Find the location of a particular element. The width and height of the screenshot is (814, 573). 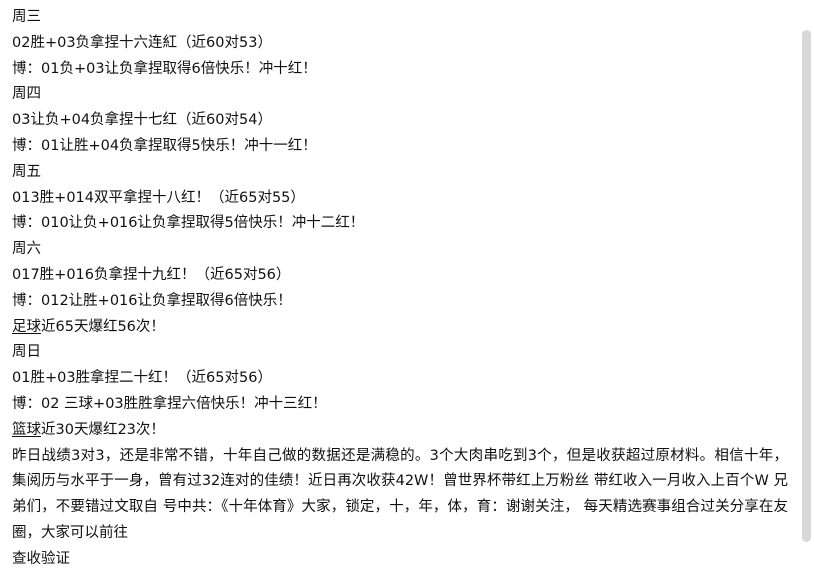

forecast-line-wednesday-bet: 博：01负+03让负拿捏取得6倍快乐！冲十红！ is located at coordinates (164, 68).